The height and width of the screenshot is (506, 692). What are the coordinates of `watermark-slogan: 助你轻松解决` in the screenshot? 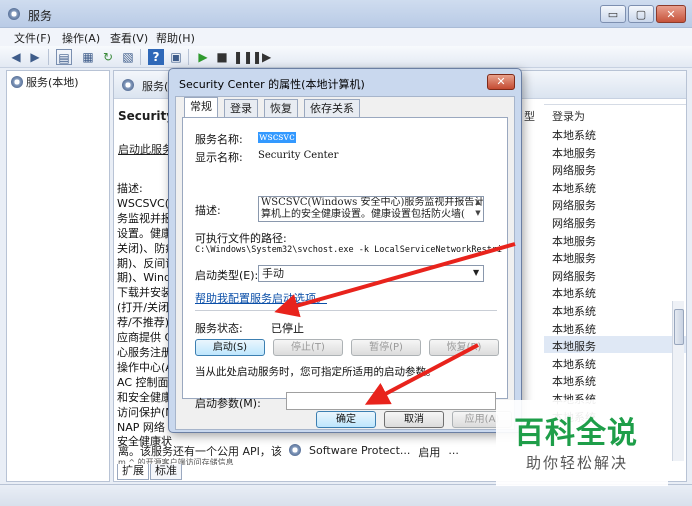 It's located at (577, 463).